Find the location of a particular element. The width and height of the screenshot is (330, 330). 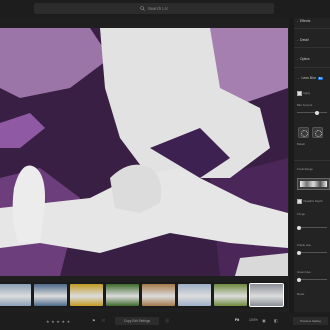

previous-setting-button: Previous Setting is located at coordinates (310, 321).